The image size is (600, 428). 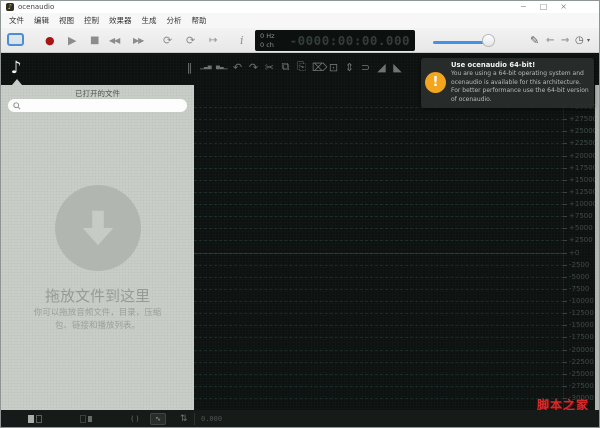 What do you see at coordinates (101, 105) in the screenshot?
I see `search-input` at bounding box center [101, 105].